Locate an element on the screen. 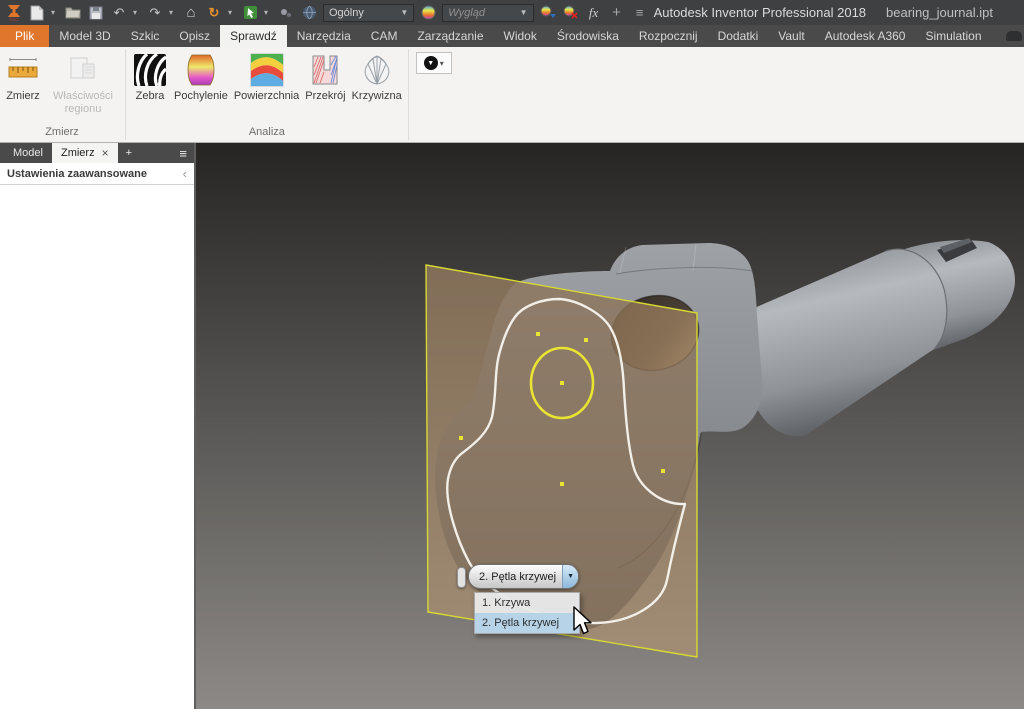 Image resolution: width=1024 pixels, height=709 pixels. redo-icon: ↷ is located at coordinates (155, 13).